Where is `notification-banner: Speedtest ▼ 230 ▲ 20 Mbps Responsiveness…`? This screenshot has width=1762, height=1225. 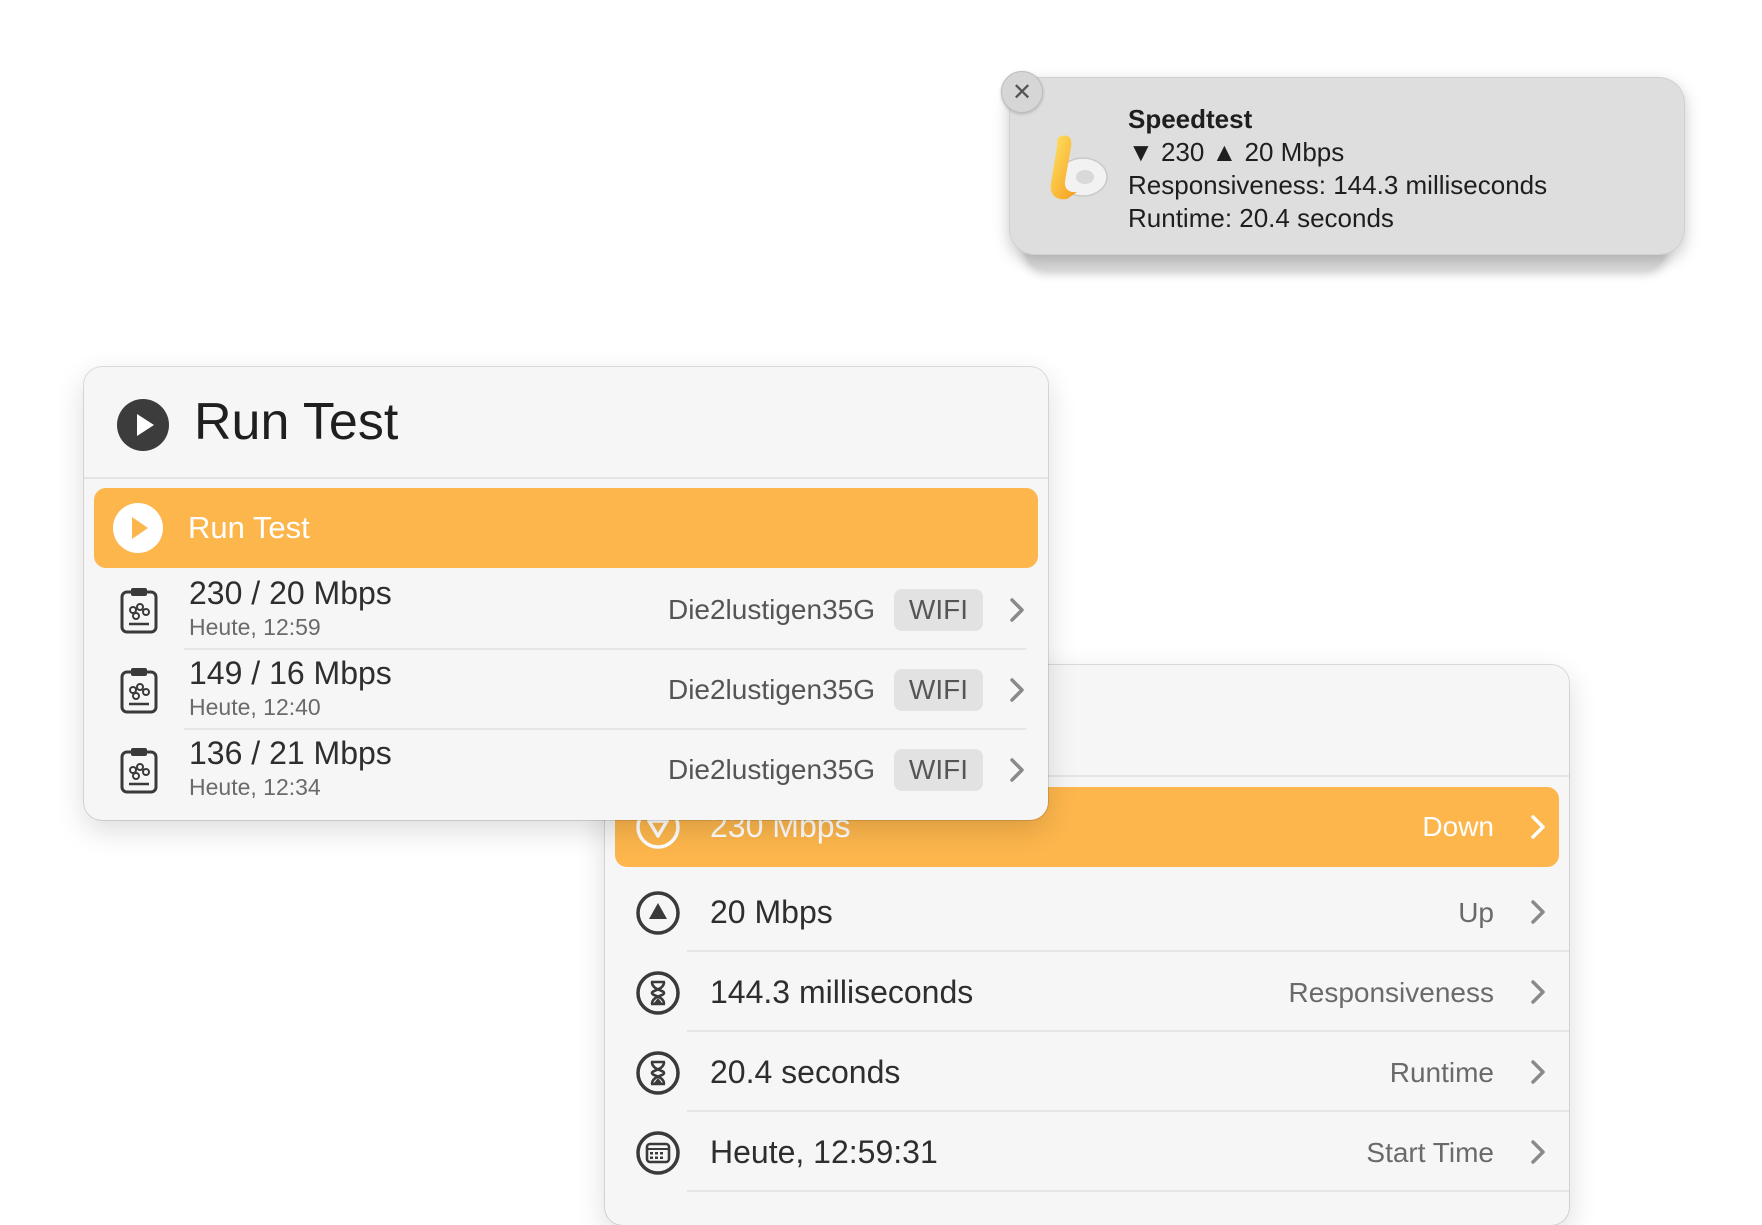
notification-banner: Speedtest ▼ 230 ▲ 20 Mbps Responsiveness… is located at coordinates (1347, 166).